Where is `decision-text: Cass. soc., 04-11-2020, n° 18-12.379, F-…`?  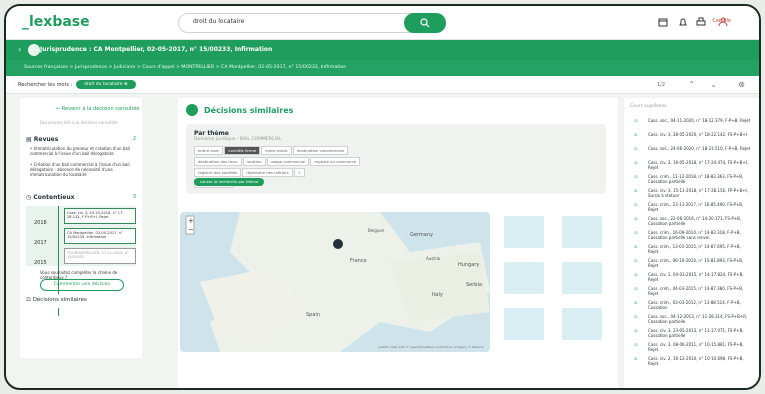
decision-text: Cass. soc., 04-11-2020, n° 18-12.379, F-… is located at coordinates (699, 120).